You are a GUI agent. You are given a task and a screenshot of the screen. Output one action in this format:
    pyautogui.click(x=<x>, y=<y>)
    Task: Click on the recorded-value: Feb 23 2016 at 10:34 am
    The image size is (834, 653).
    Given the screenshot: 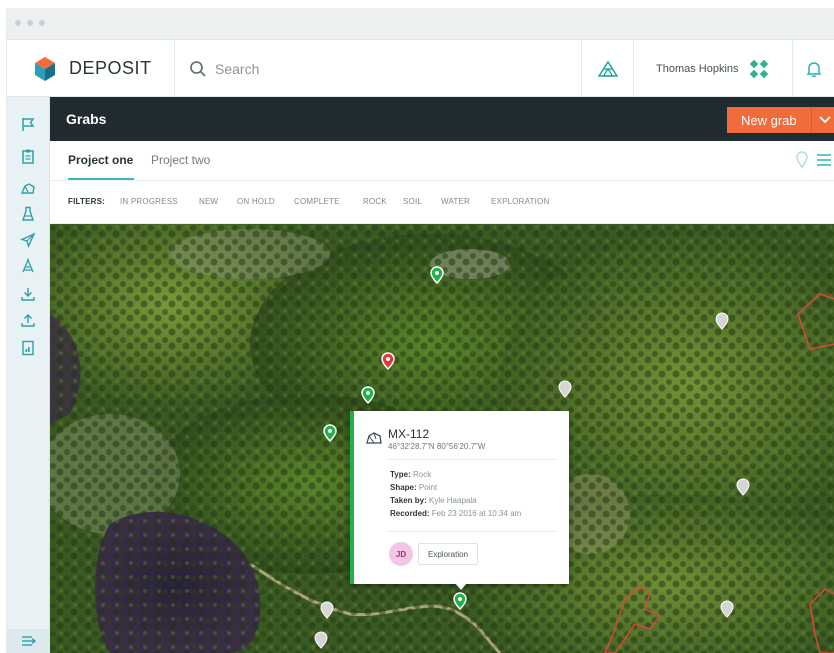 What is the action you would take?
    pyautogui.click(x=476, y=513)
    